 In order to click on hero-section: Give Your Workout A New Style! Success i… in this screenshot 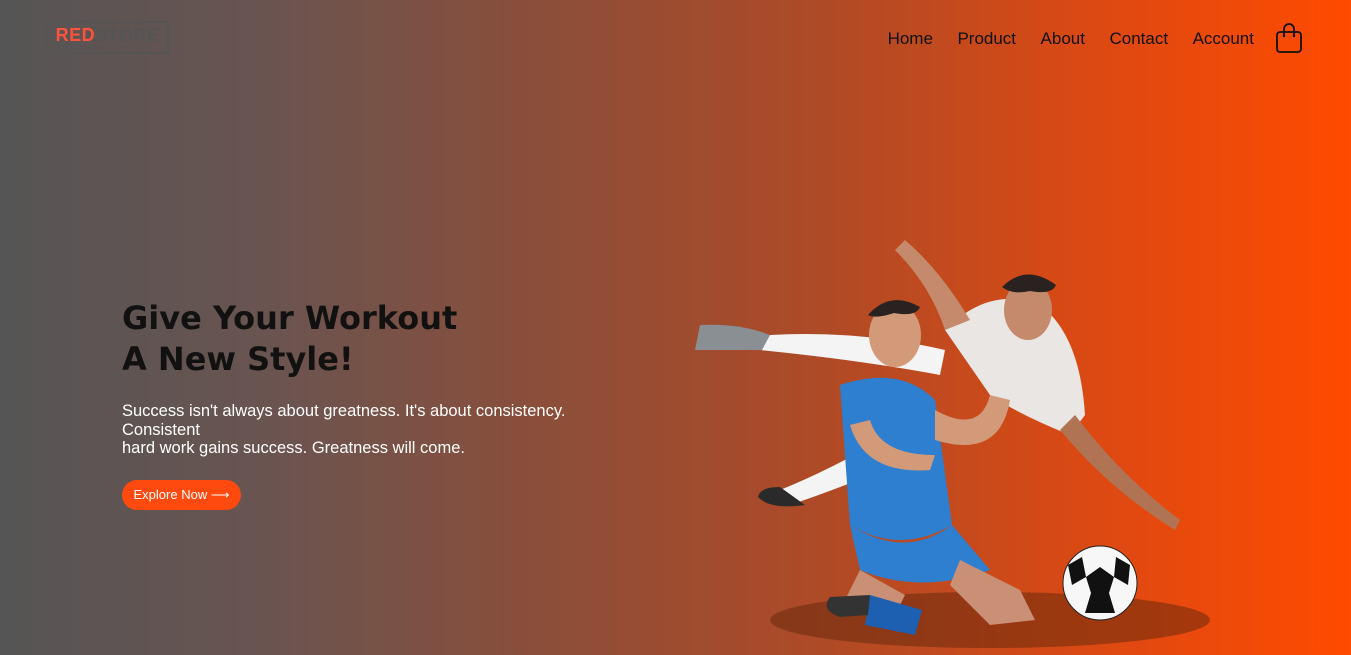, I will do `click(372, 404)`.